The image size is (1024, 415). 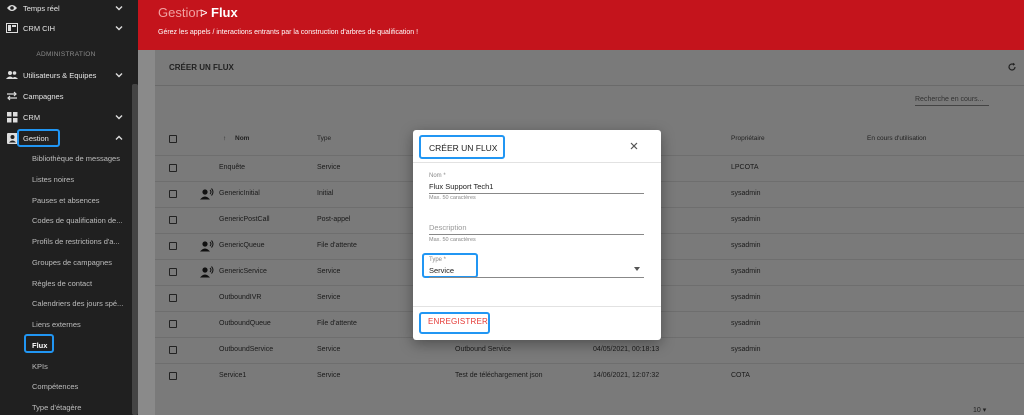 I want to click on dialog-divider-bottom, so click(x=537, y=306).